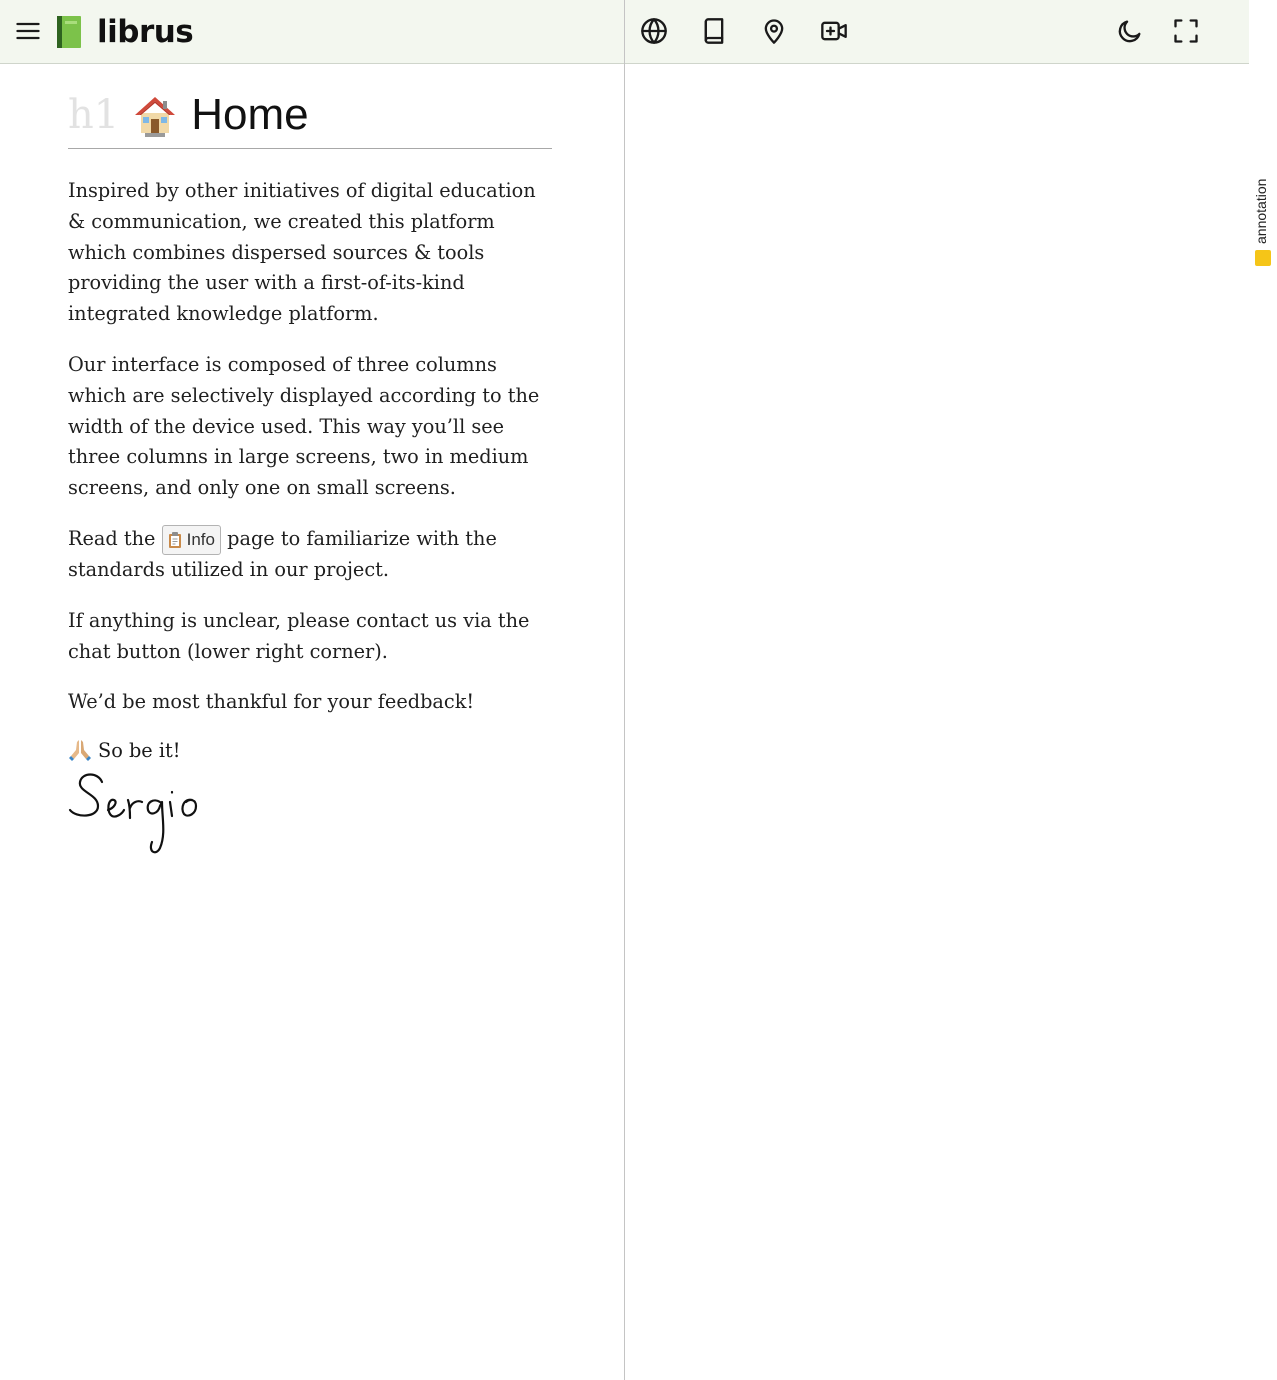 The image size is (1277, 1380). What do you see at coordinates (145, 32) in the screenshot?
I see `app-name: librus` at bounding box center [145, 32].